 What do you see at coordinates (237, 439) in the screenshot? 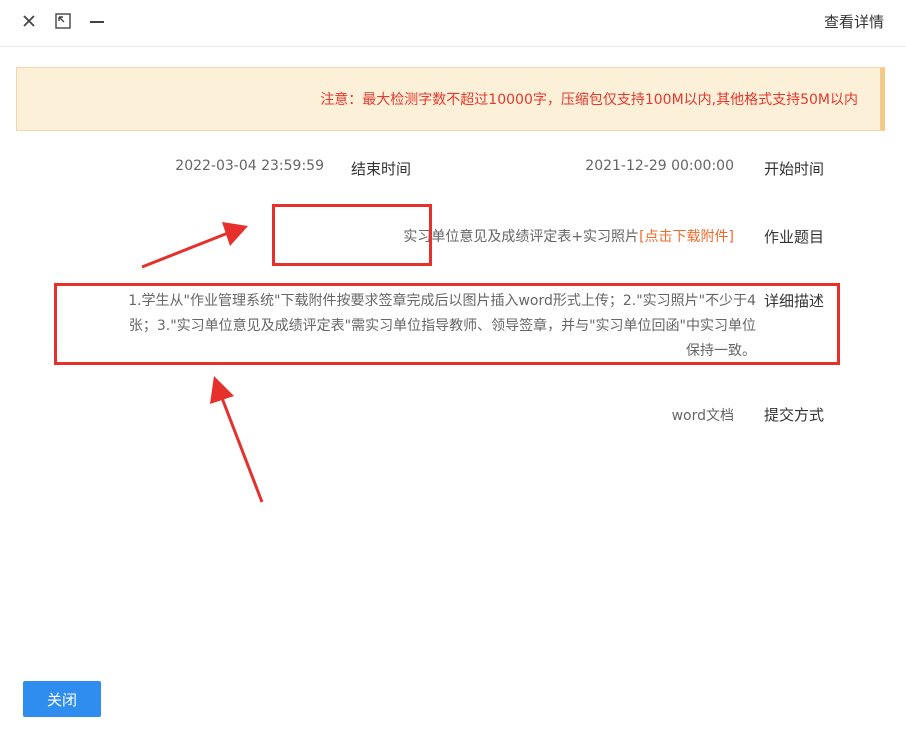
I see `arrow-to-description-icon` at bounding box center [237, 439].